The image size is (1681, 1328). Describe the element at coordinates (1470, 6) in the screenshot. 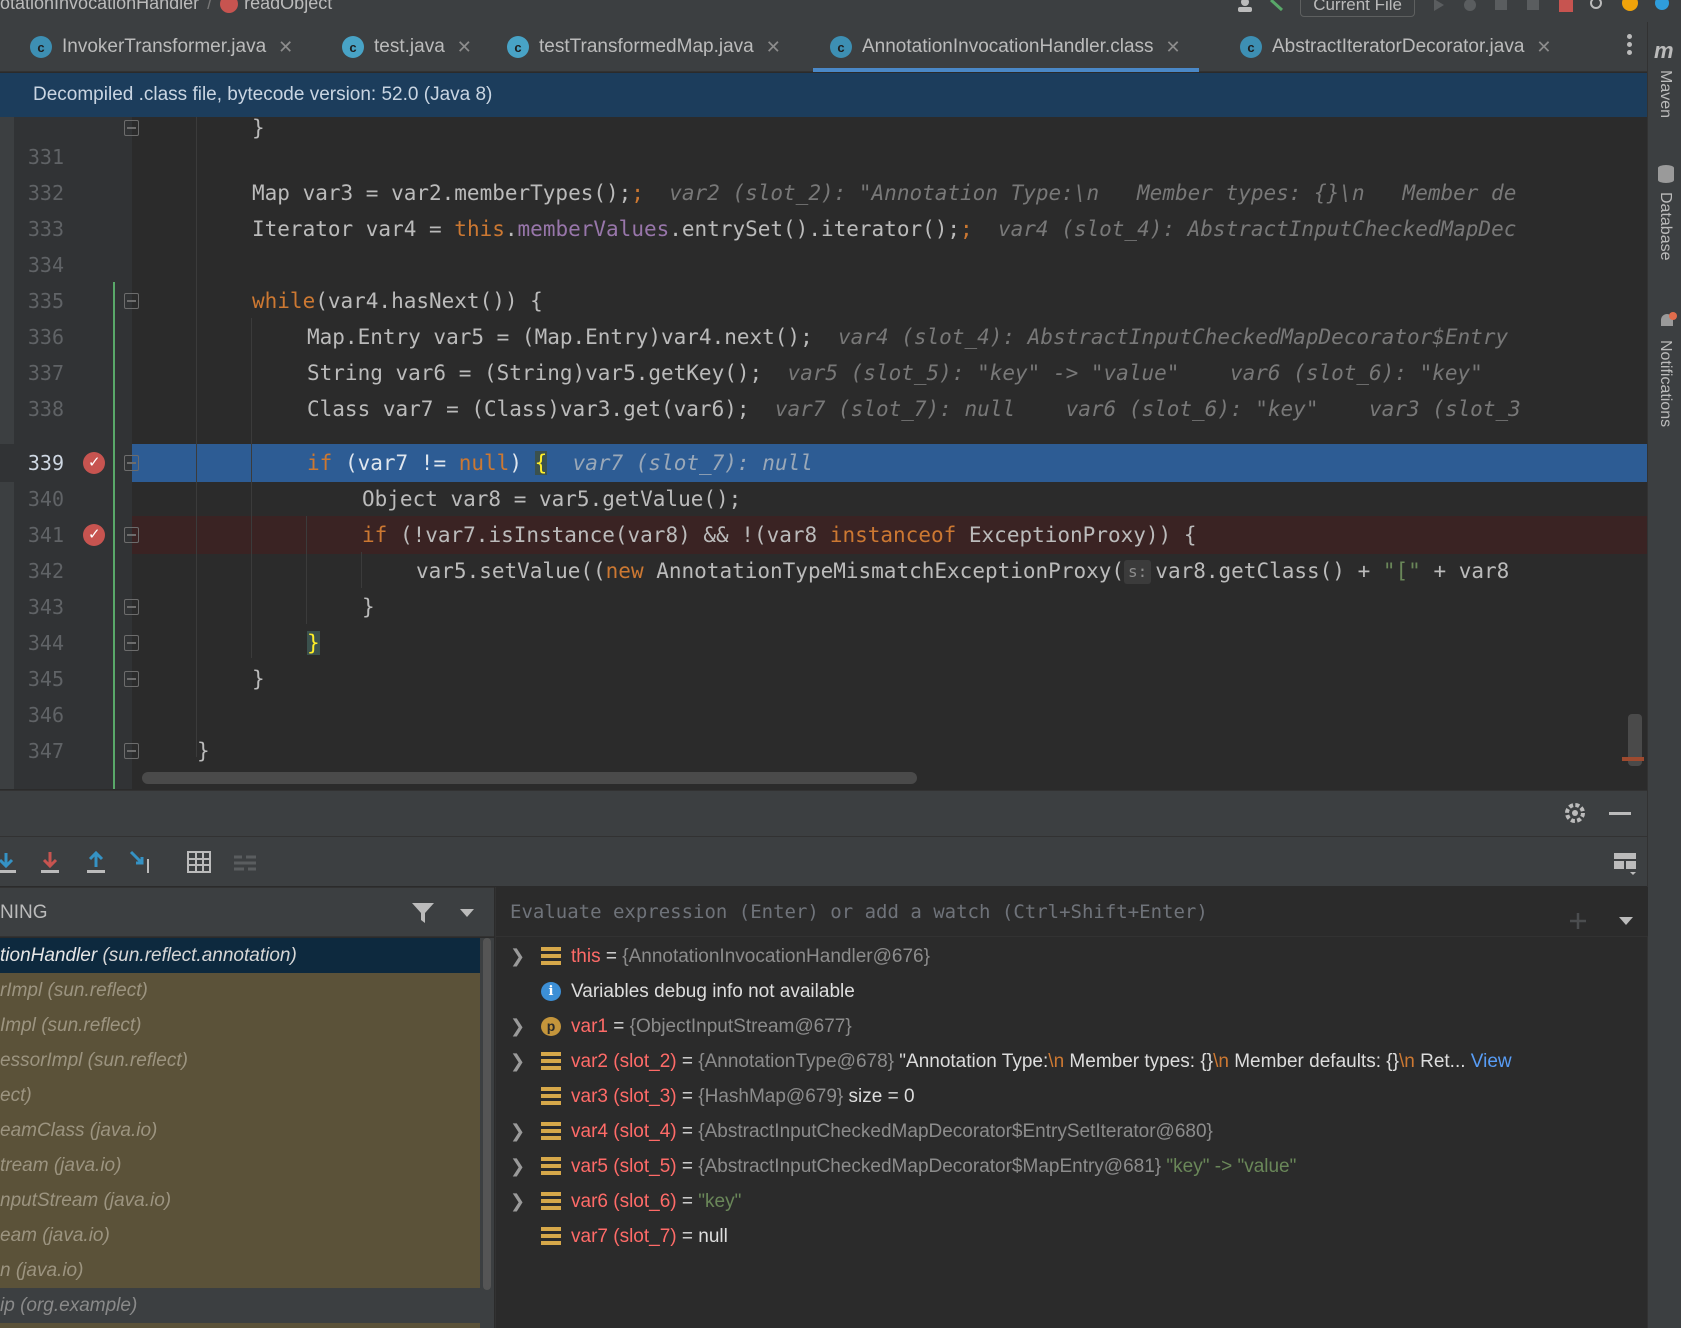

I see `debug-icon` at that location.